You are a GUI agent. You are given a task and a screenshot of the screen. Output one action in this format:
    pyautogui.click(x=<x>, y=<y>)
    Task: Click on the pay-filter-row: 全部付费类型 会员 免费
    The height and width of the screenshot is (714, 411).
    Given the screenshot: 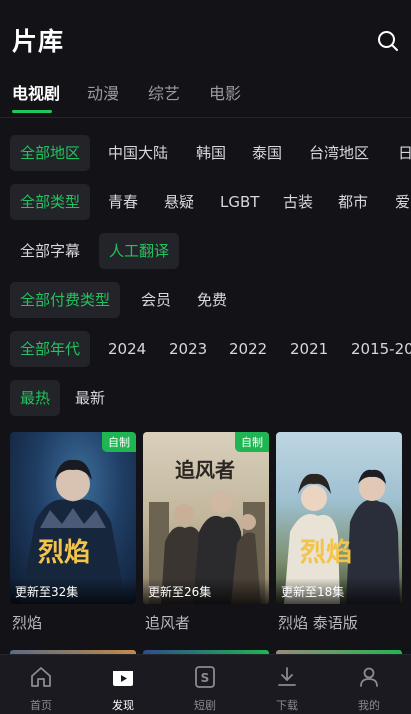 What is the action you would take?
    pyautogui.click(x=205, y=300)
    